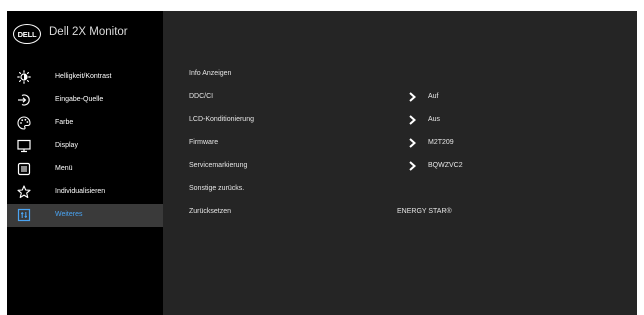 This screenshot has width=644, height=315. Describe the element at coordinates (210, 211) in the screenshot. I see `factory-reset-label: Zurücksetzen` at that location.